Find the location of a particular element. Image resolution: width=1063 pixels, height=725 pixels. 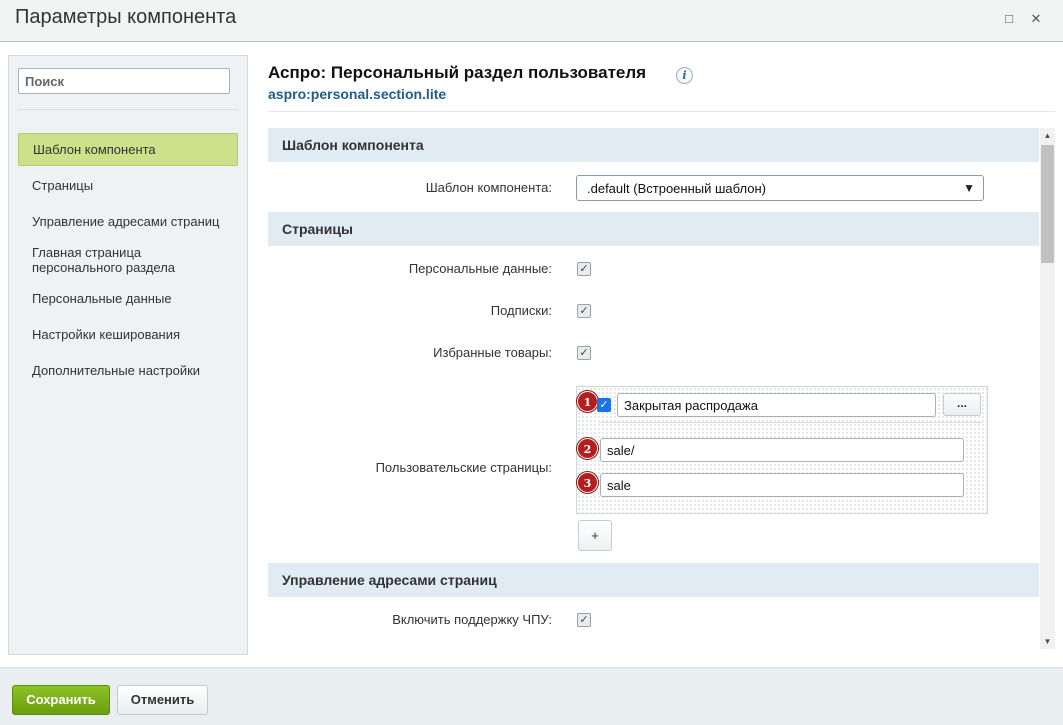

template-select-value: .default (Встроенный шаблон) is located at coordinates (676, 188).